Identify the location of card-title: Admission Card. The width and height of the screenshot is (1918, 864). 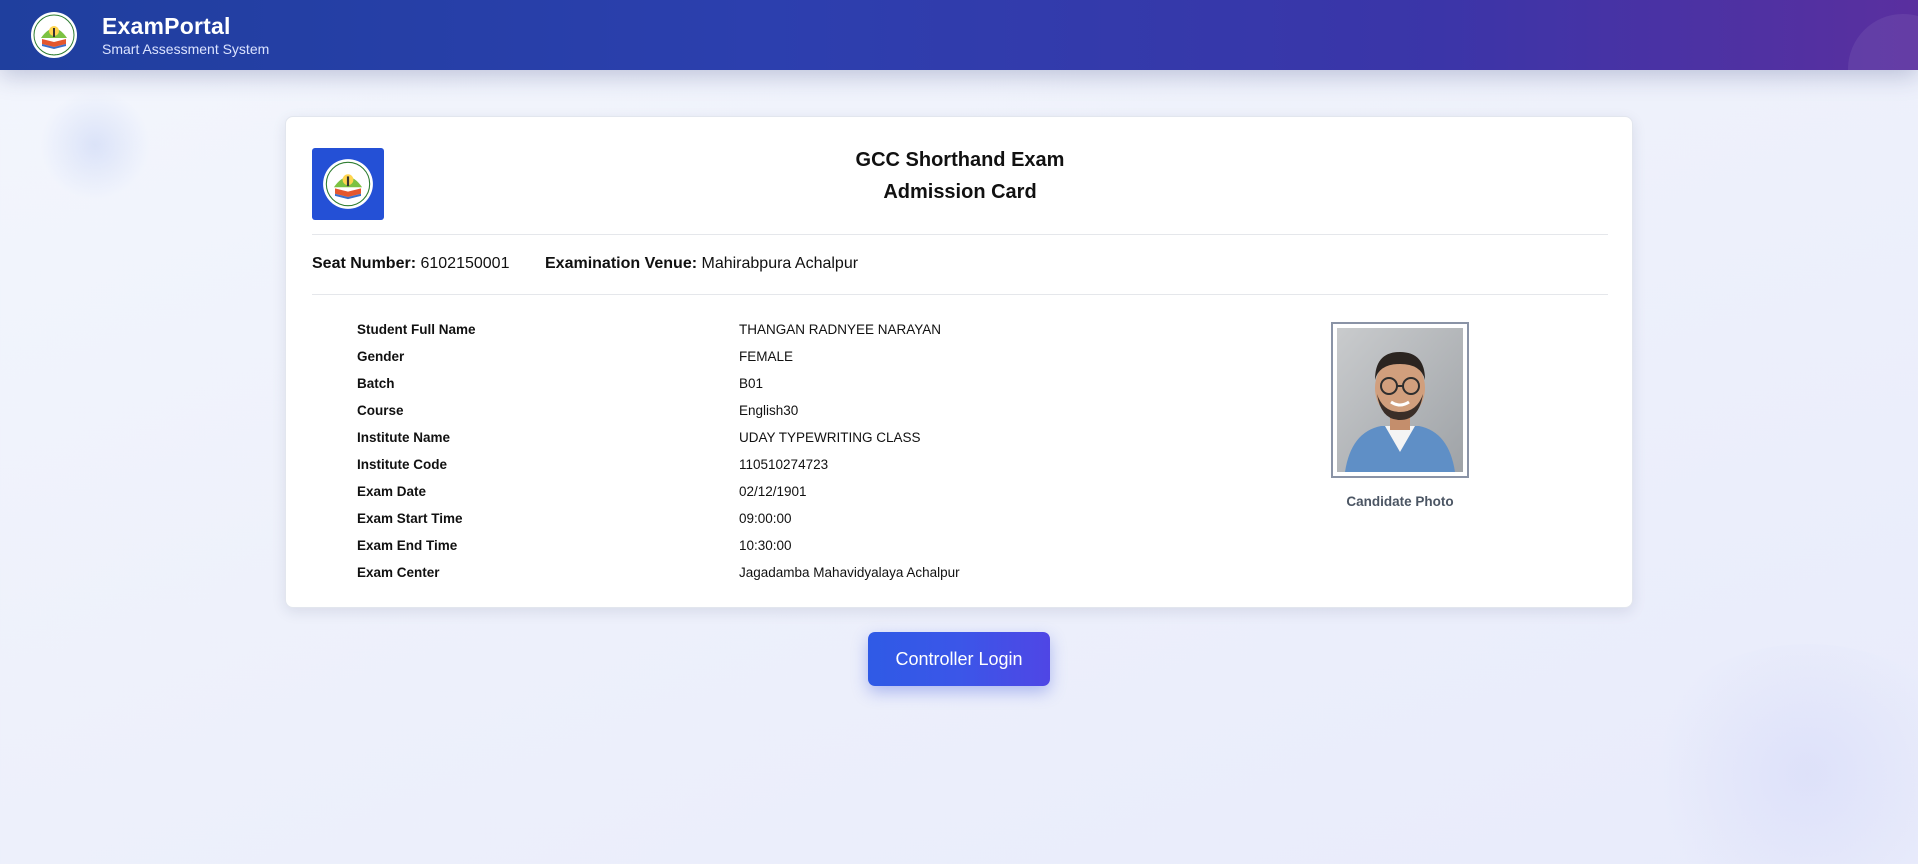
(960, 192).